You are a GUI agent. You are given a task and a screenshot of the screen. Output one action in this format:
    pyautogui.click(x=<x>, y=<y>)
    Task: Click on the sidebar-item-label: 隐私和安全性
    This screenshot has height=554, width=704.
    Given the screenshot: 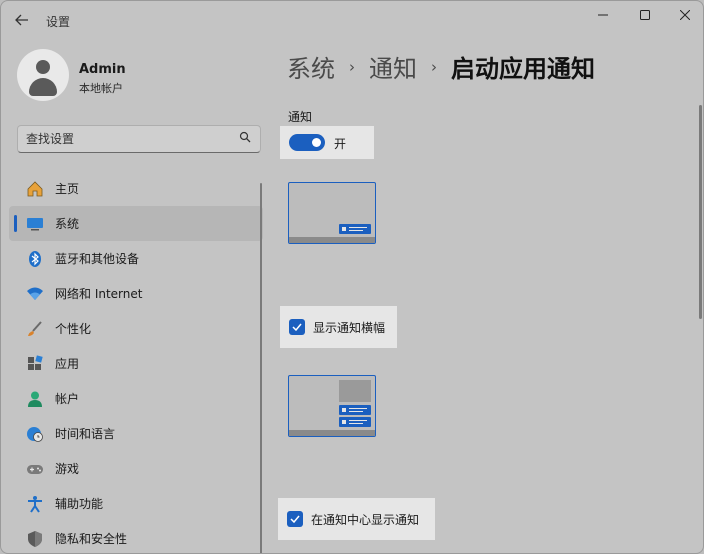 What is the action you would take?
    pyautogui.click(x=91, y=539)
    